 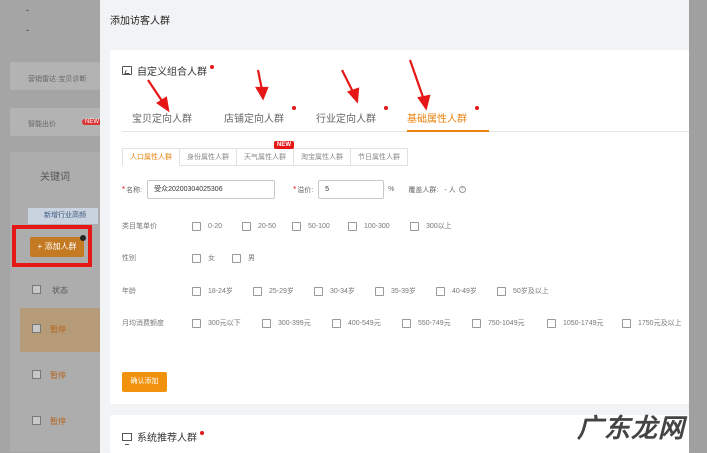 What do you see at coordinates (423, 190) in the screenshot?
I see `coverage-label: 覆盖人群:` at bounding box center [423, 190].